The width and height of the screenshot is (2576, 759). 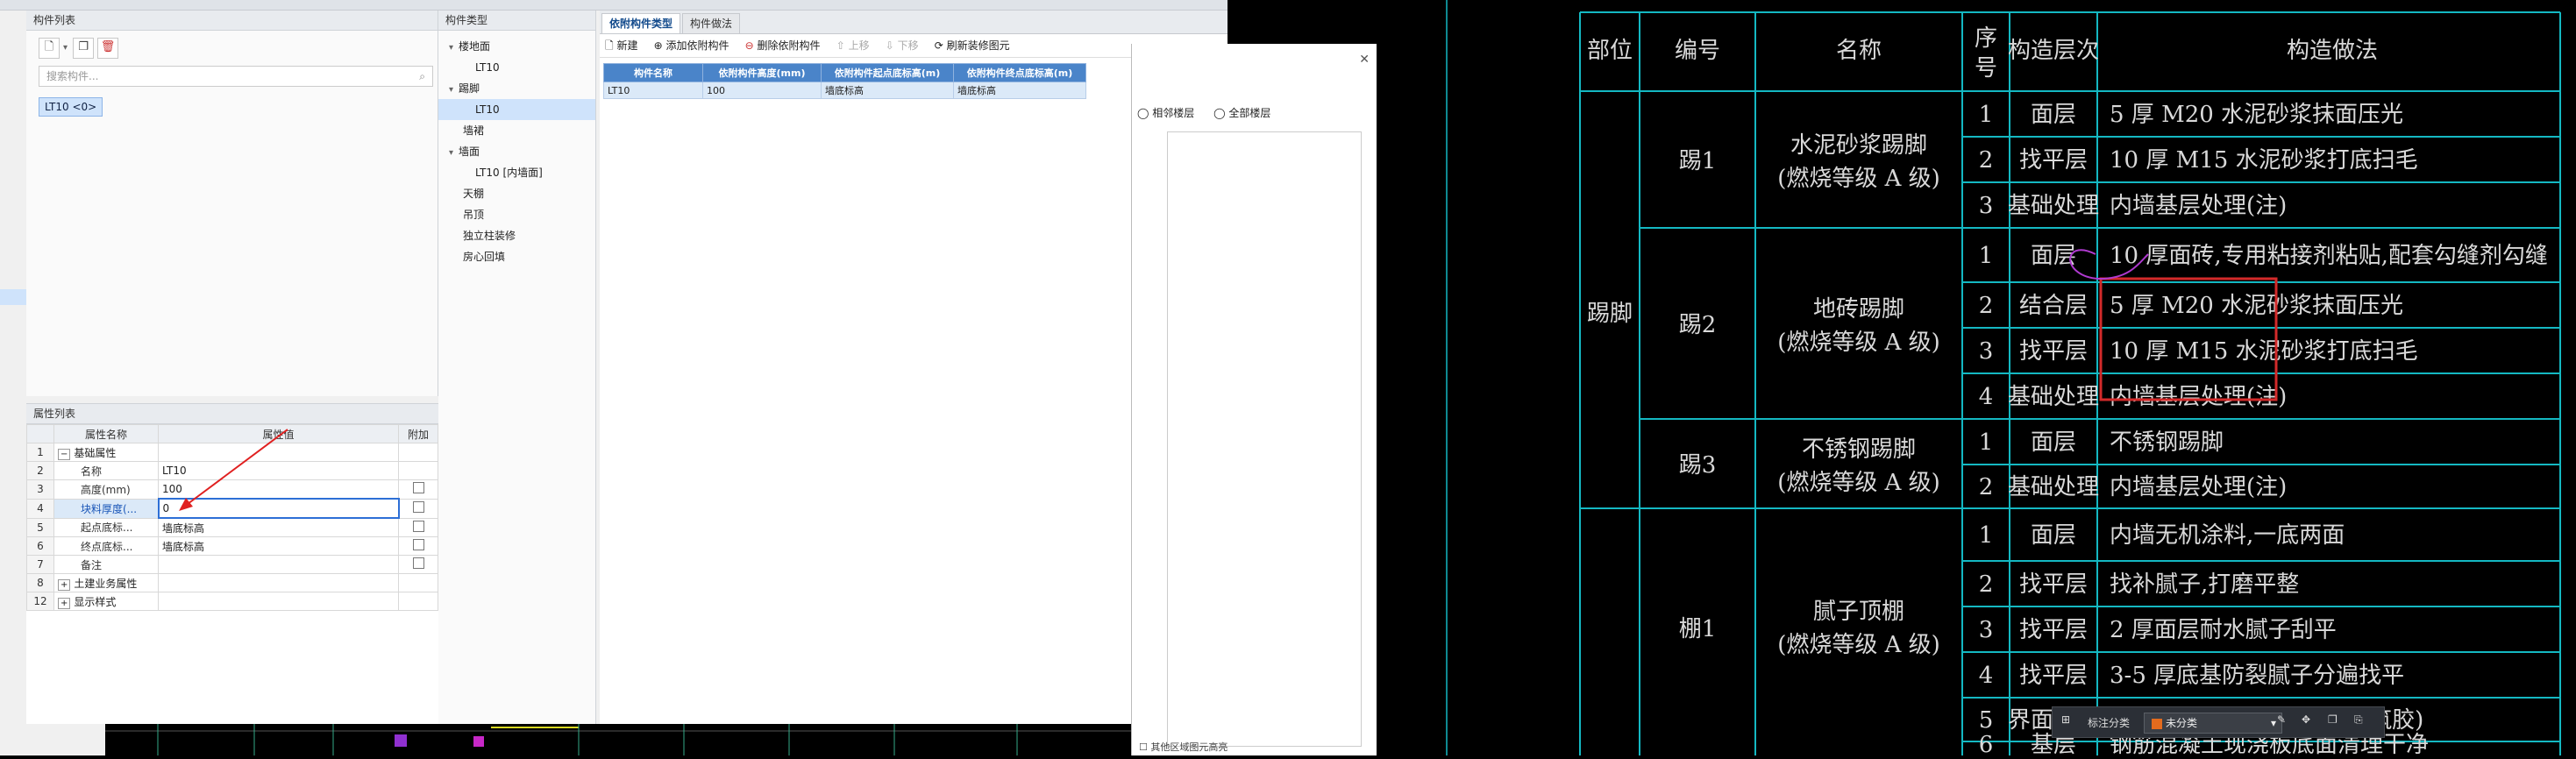 I want to click on move-down-button: ⇩ 下移, so click(x=902, y=45).